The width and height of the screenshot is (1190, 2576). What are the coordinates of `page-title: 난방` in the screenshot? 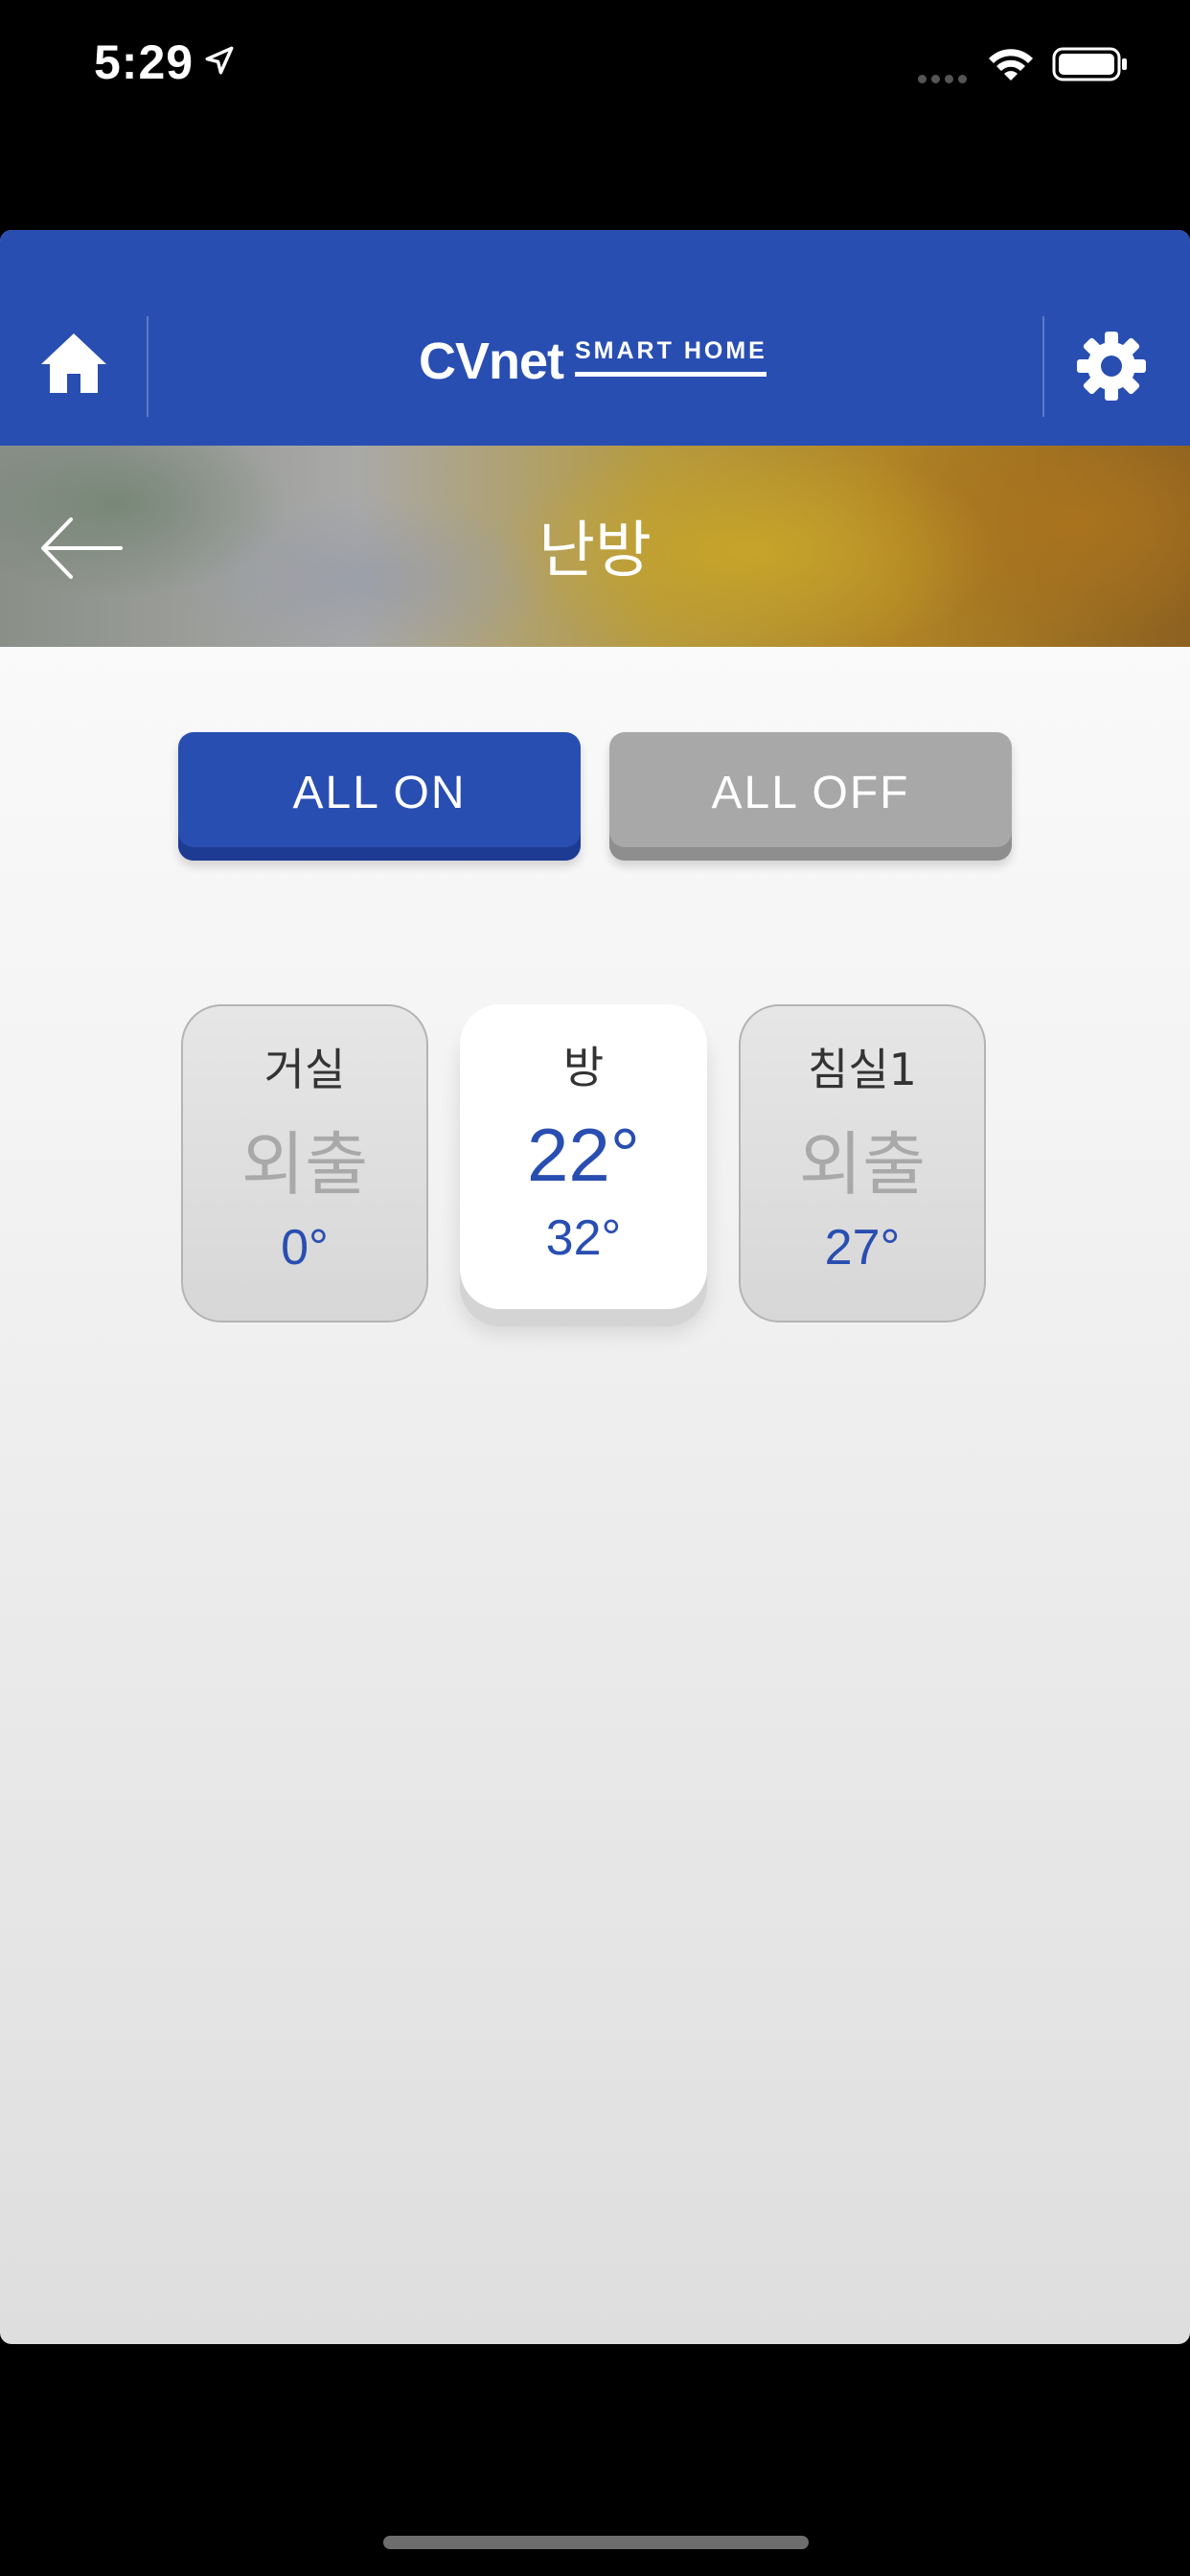 It's located at (595, 551).